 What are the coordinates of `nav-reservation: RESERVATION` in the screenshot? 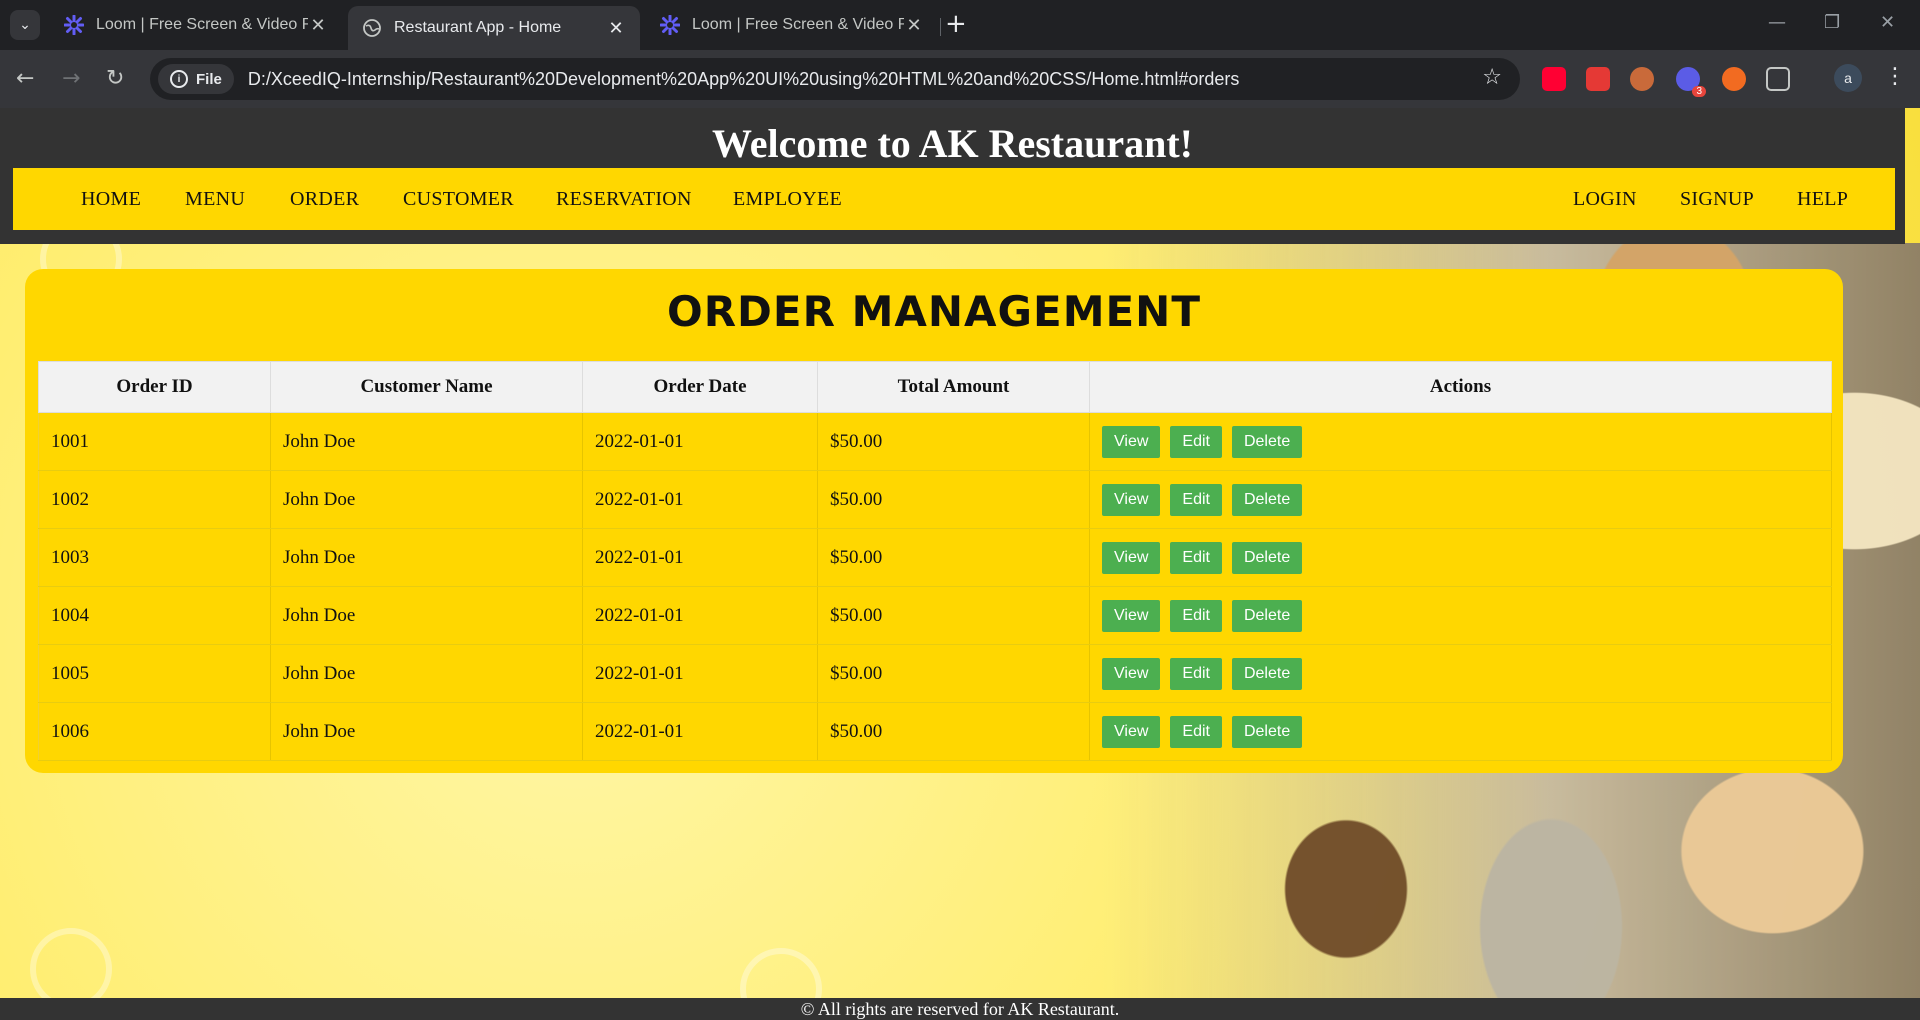 It's located at (624, 199).